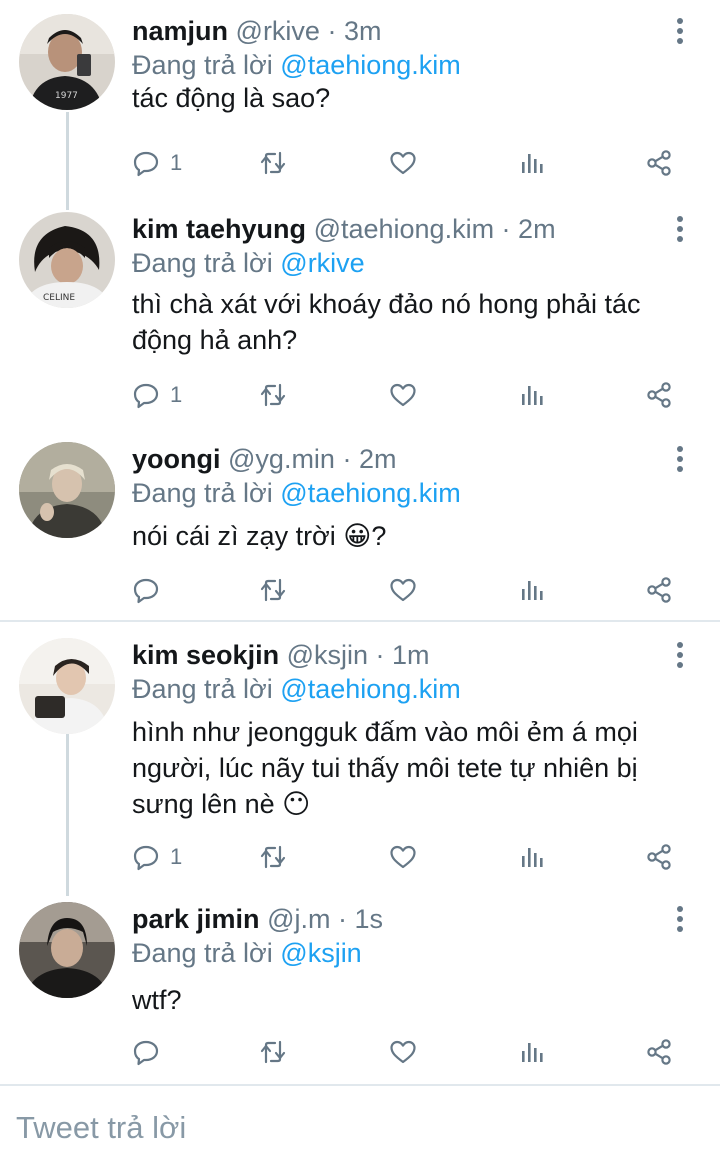  Describe the element at coordinates (360, 621) in the screenshot. I see `thread-divider` at that location.